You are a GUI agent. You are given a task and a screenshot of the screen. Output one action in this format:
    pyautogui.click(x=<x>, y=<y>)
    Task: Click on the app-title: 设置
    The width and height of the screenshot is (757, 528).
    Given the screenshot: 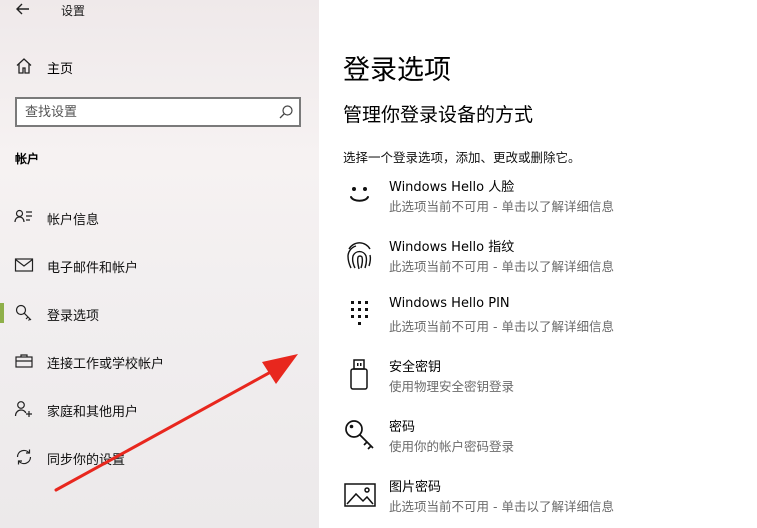 What is the action you would take?
    pyautogui.click(x=73, y=11)
    